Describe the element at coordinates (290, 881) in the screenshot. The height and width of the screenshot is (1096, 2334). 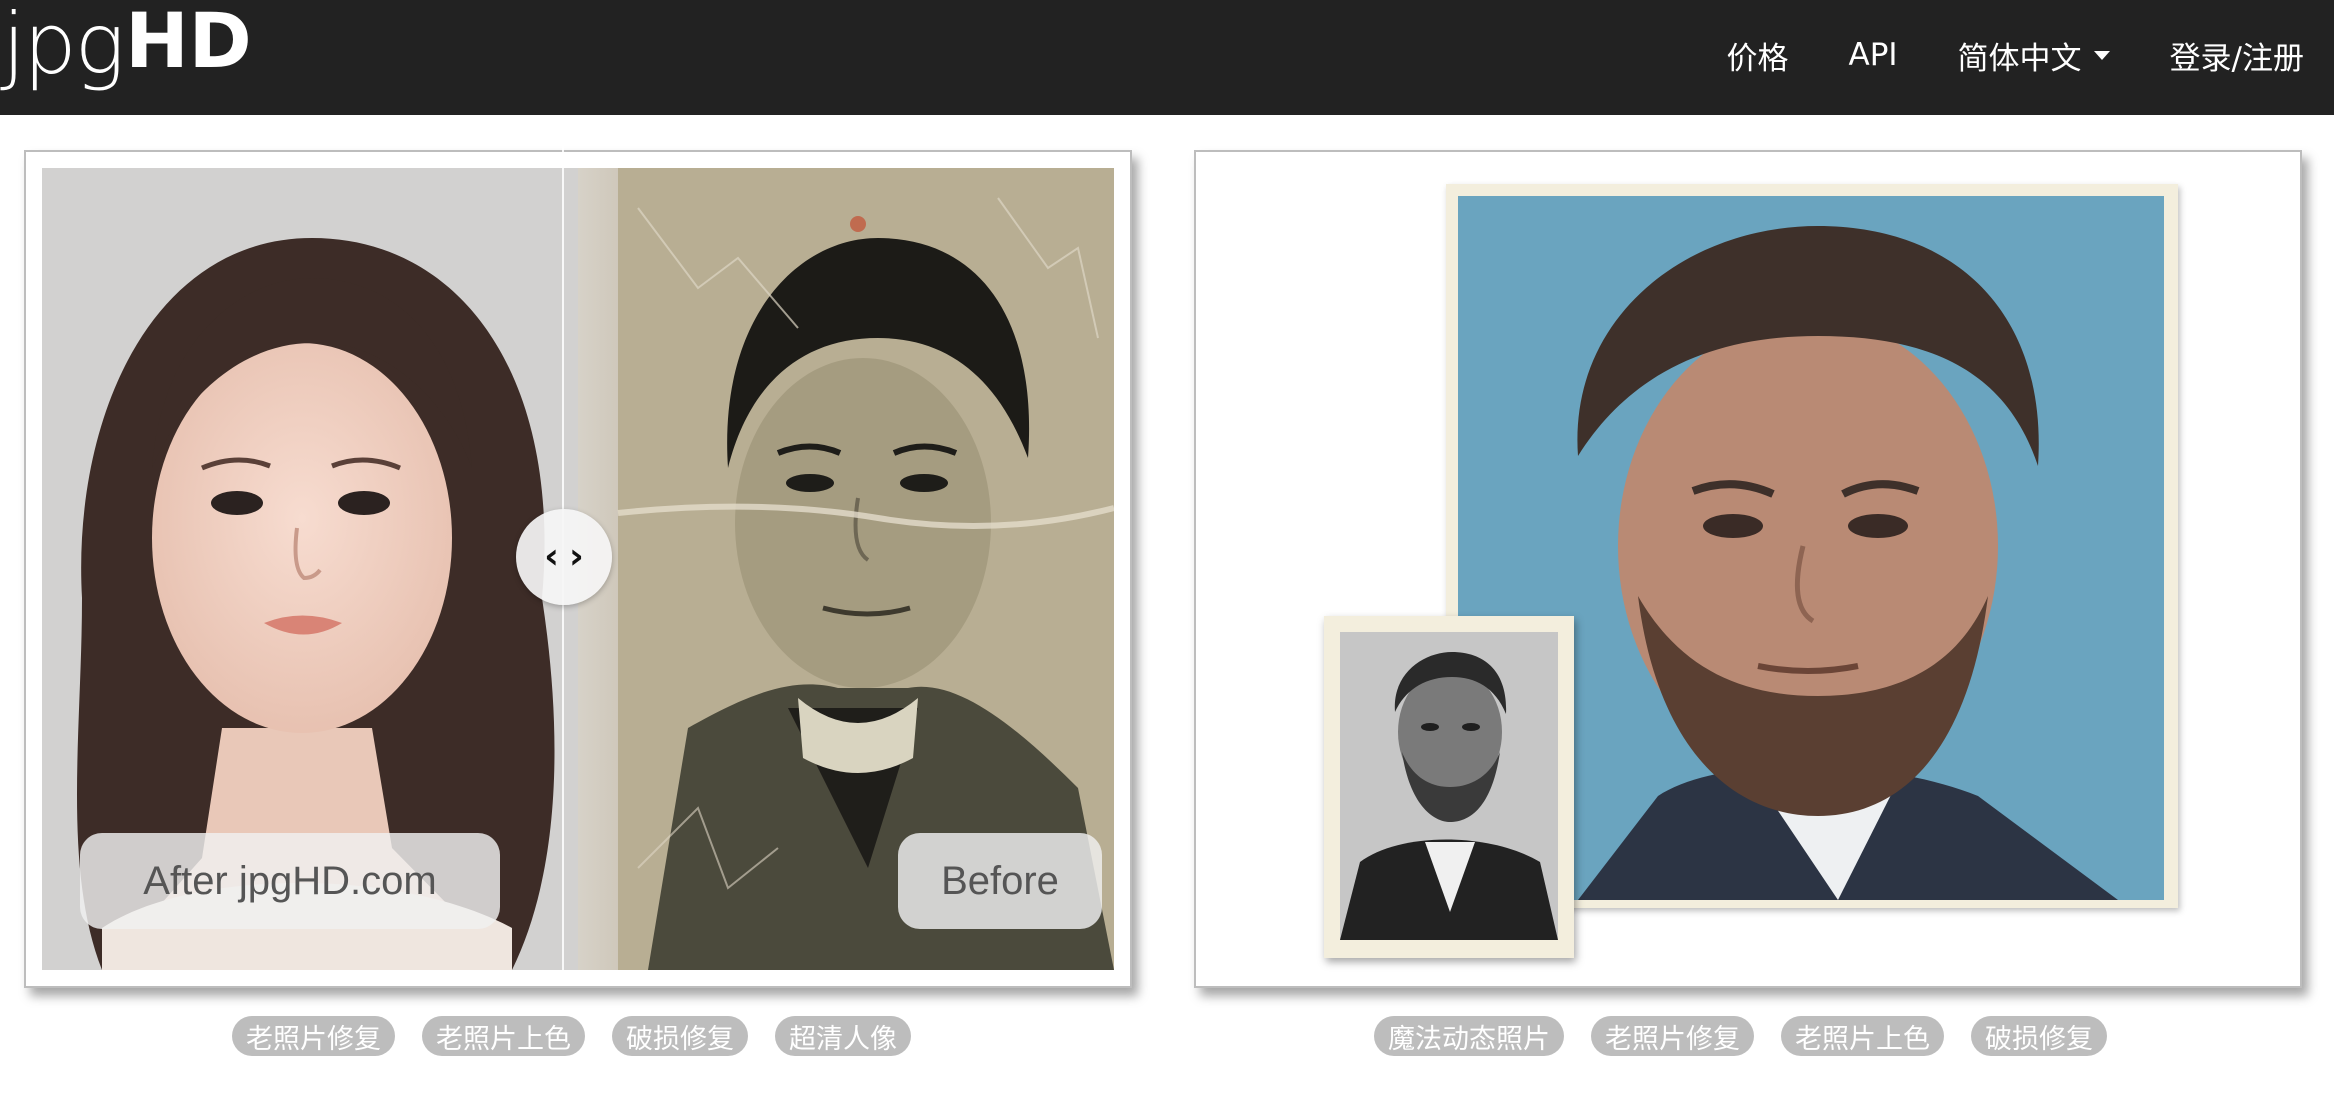
I see `after-label: After jpgHD.com` at that location.